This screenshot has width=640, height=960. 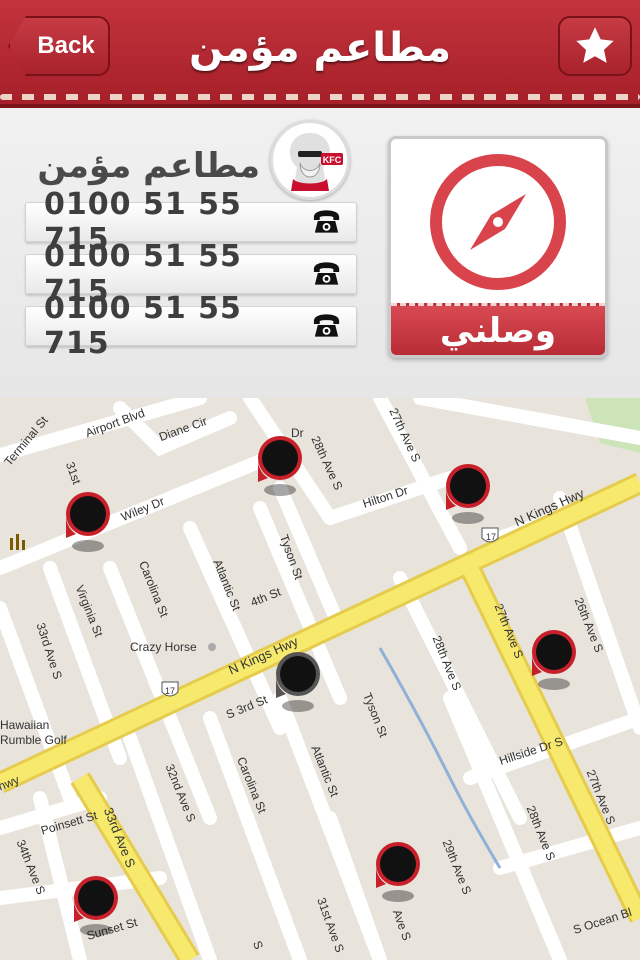 I want to click on phone-number-row-3: 0100 51 55 715, so click(x=191, y=326).